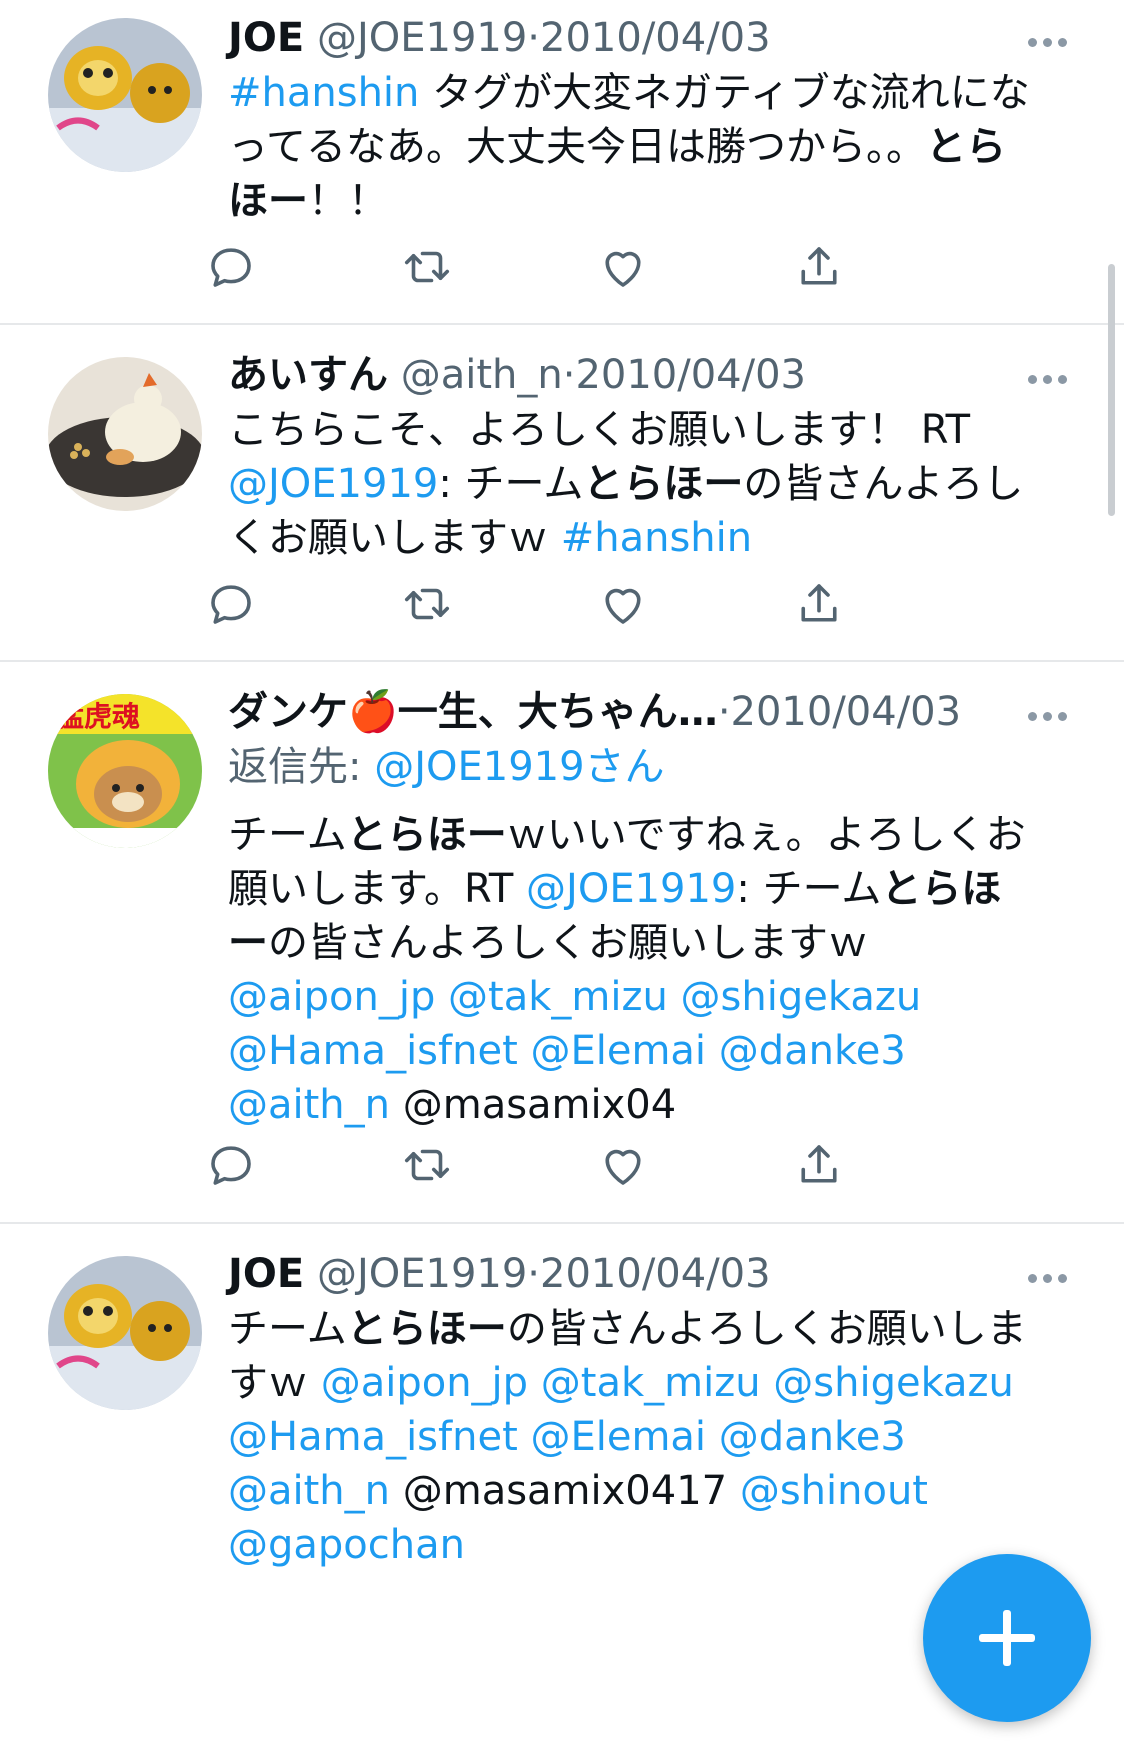 This screenshot has height=1742, width=1124. Describe the element at coordinates (656, 538) in the screenshot. I see `hashtag-link: #hanshin` at that location.